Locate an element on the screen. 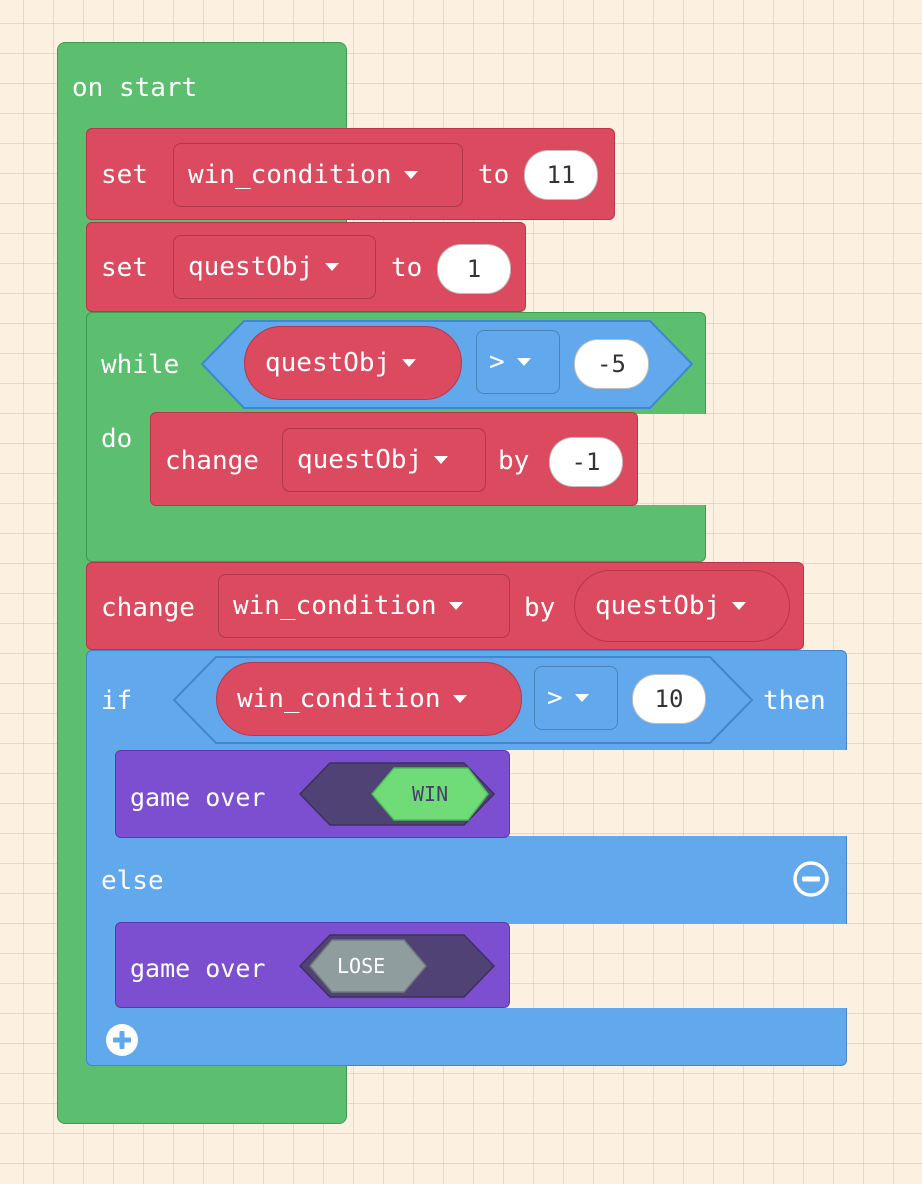 The image size is (922, 1184). while-keyword: while is located at coordinates (140, 365).